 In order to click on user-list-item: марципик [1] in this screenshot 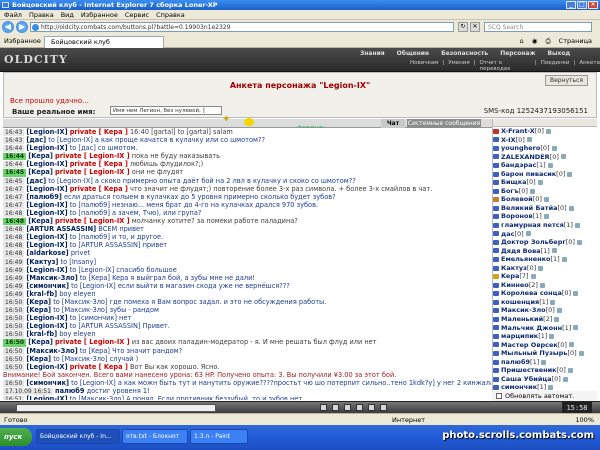, I will do `click(545, 336)`.